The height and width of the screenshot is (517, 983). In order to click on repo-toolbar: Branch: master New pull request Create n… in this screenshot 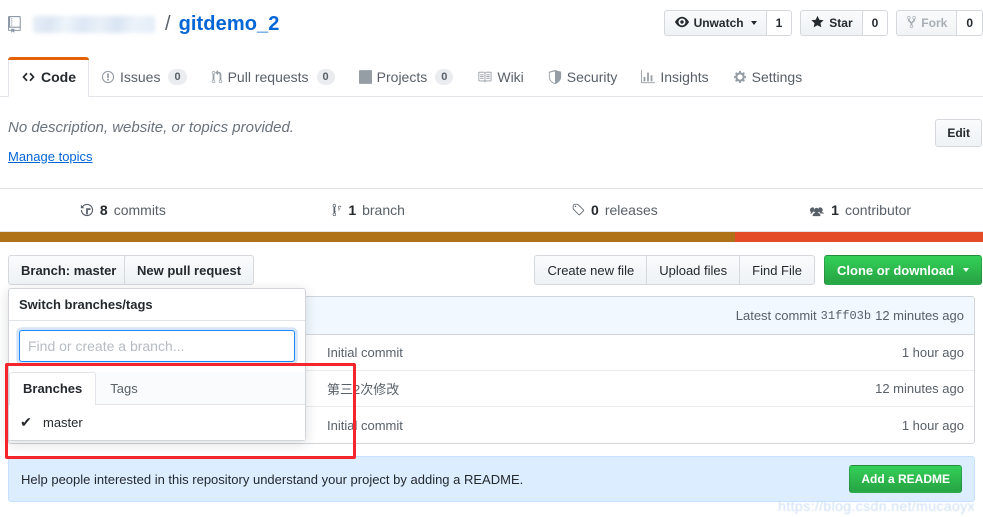, I will do `click(491, 271)`.